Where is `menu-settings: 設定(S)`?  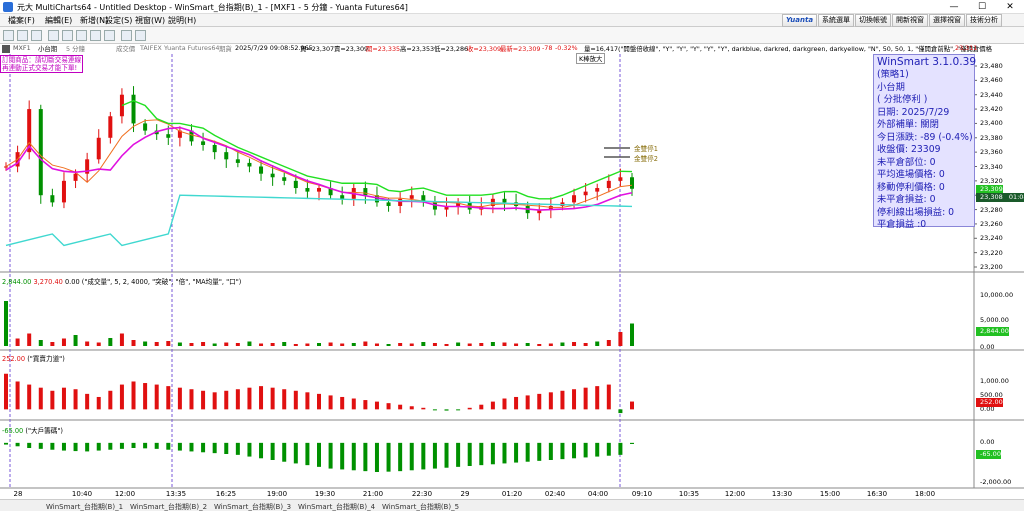 menu-settings: 設定(S) is located at coordinates (118, 20).